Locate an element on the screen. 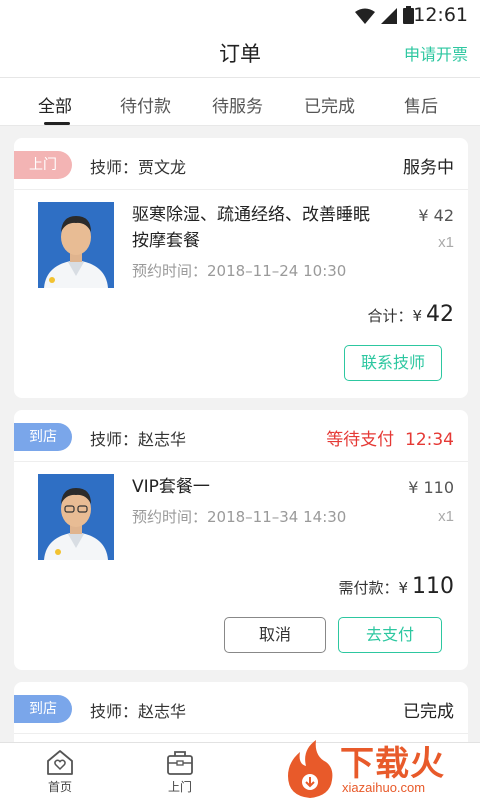  home-heart-icon is located at coordinates (60, 762).